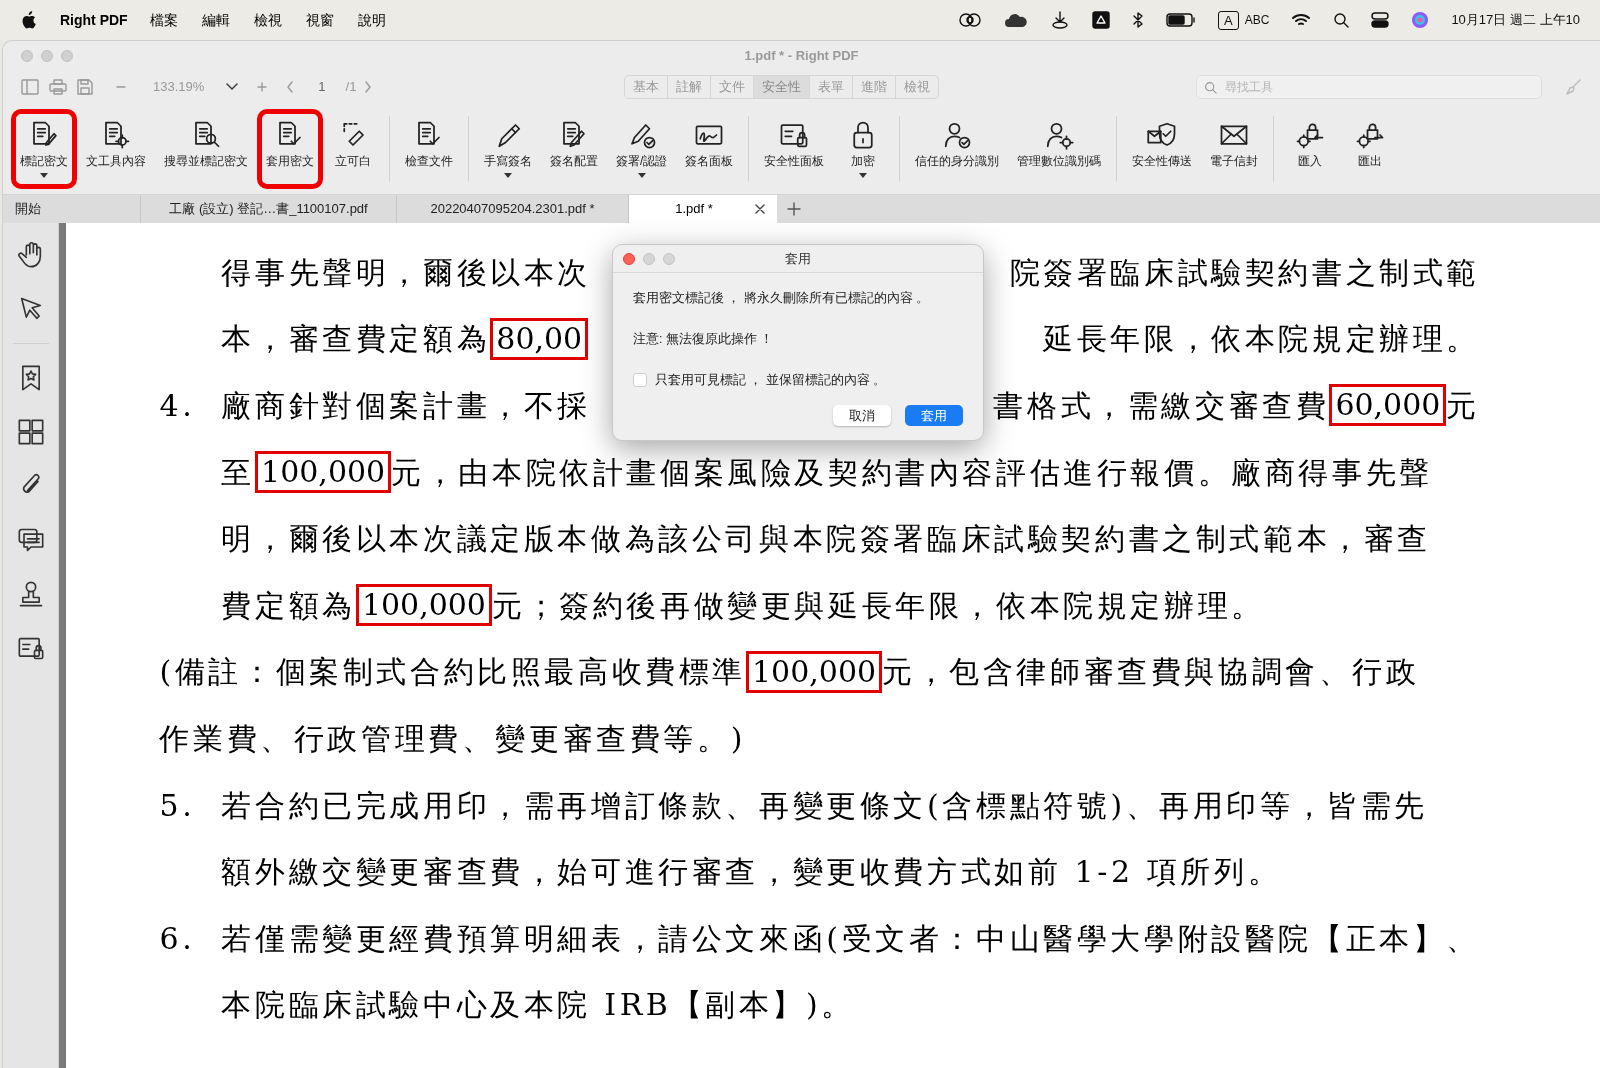  I want to click on toolbar-button: 標記密文, so click(44, 148).